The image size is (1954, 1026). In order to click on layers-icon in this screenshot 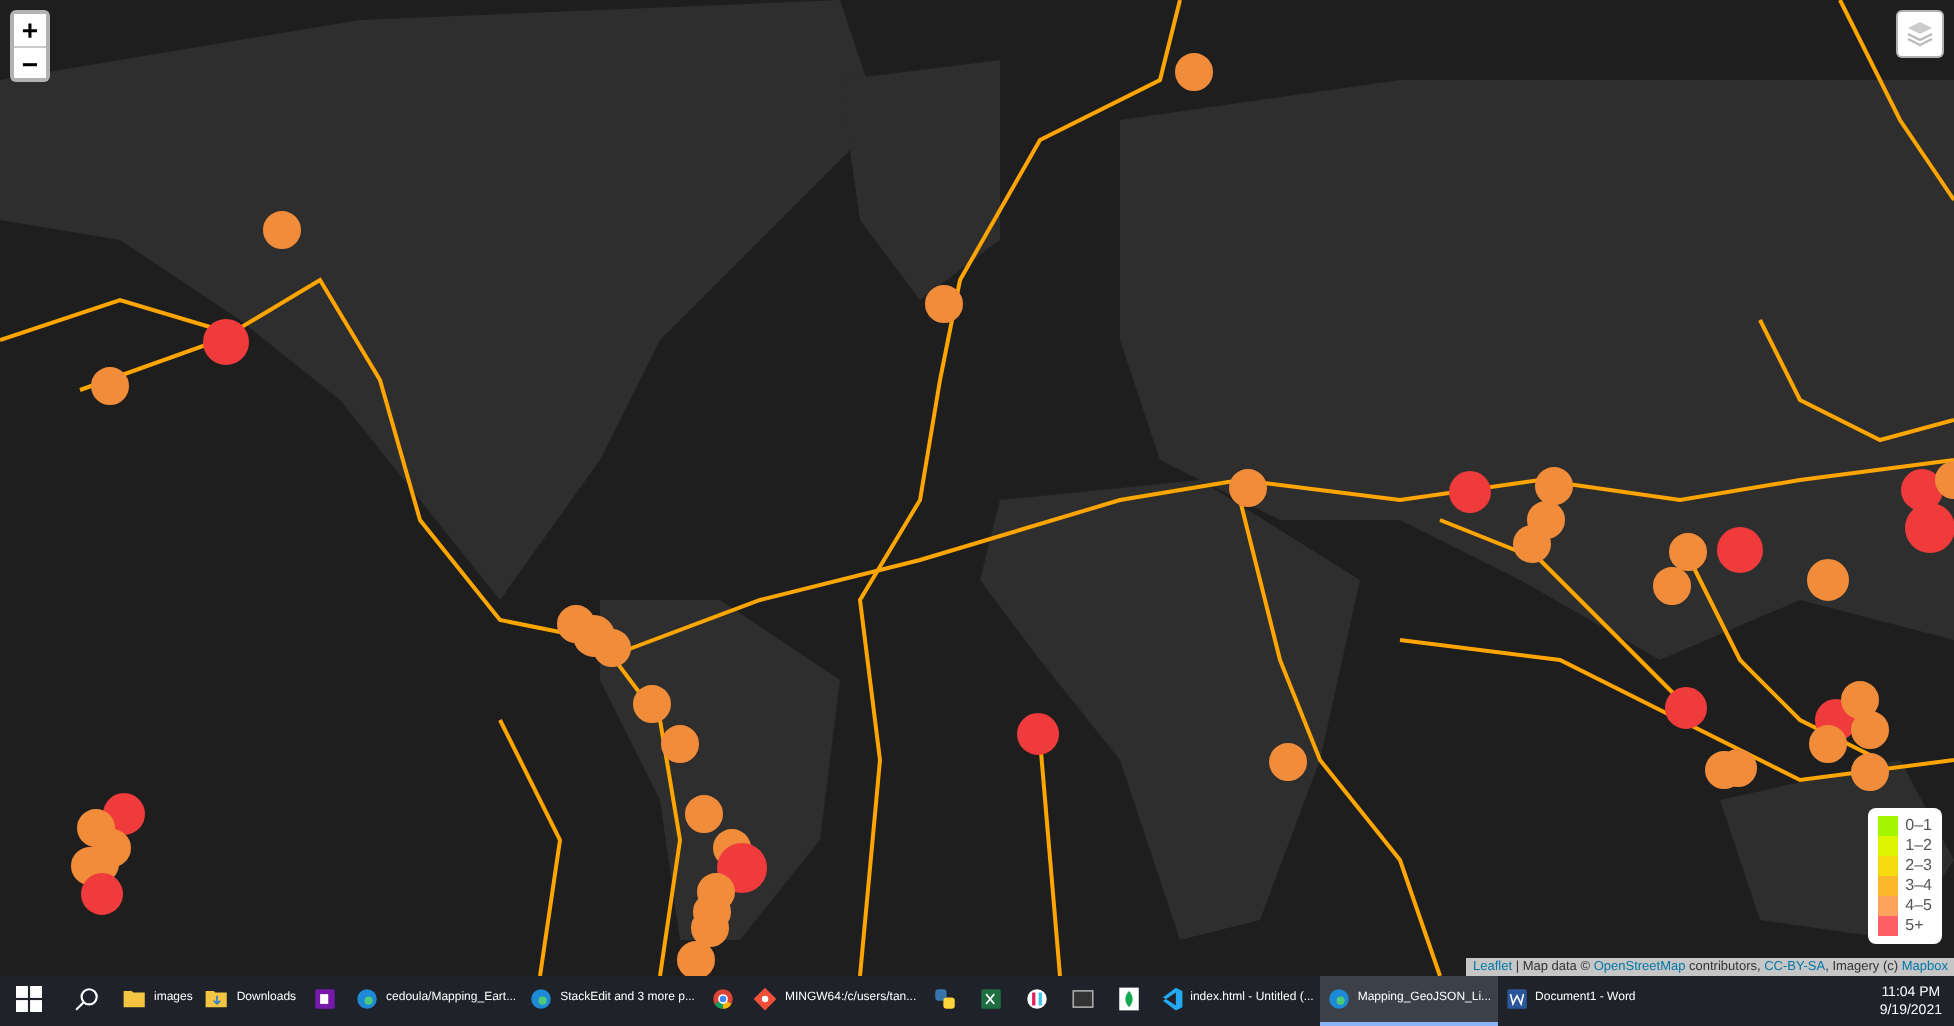, I will do `click(1920, 34)`.